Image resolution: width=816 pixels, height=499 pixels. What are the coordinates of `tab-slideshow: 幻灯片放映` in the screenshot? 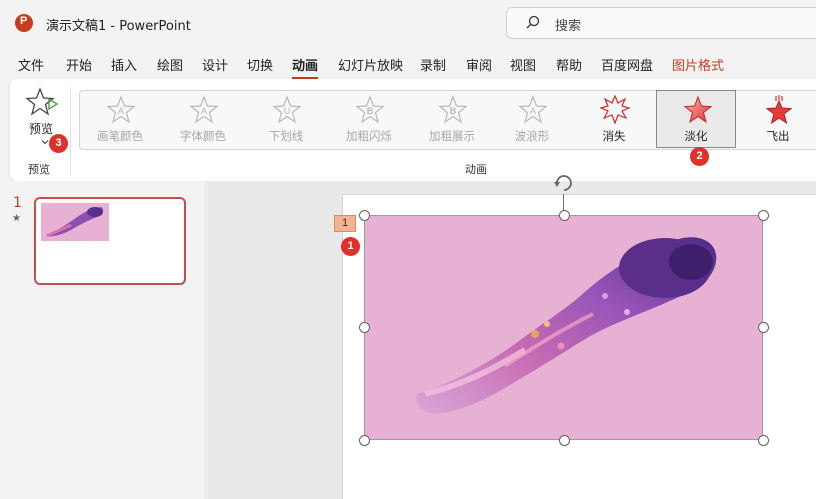 It's located at (370, 64).